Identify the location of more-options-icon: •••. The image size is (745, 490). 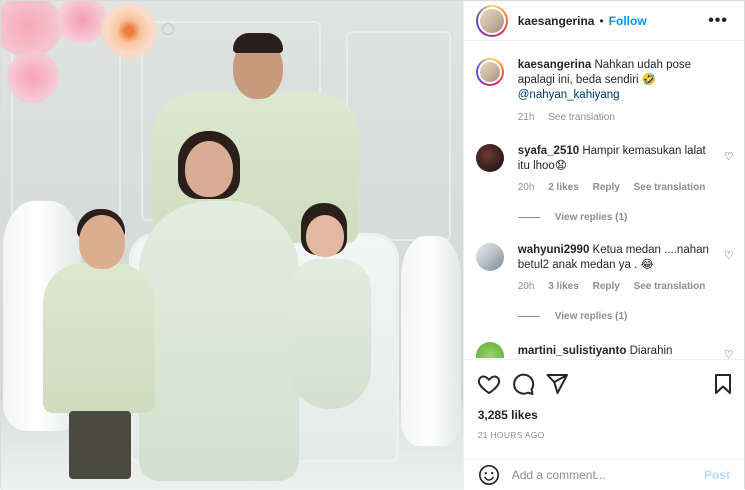
(718, 21).